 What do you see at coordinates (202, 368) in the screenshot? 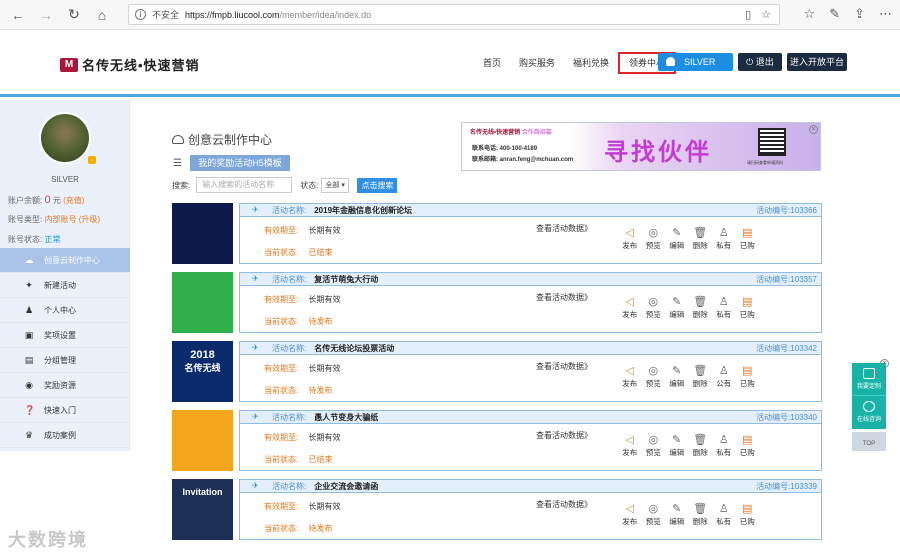
I see `thumb-text: 名传无线` at bounding box center [202, 368].